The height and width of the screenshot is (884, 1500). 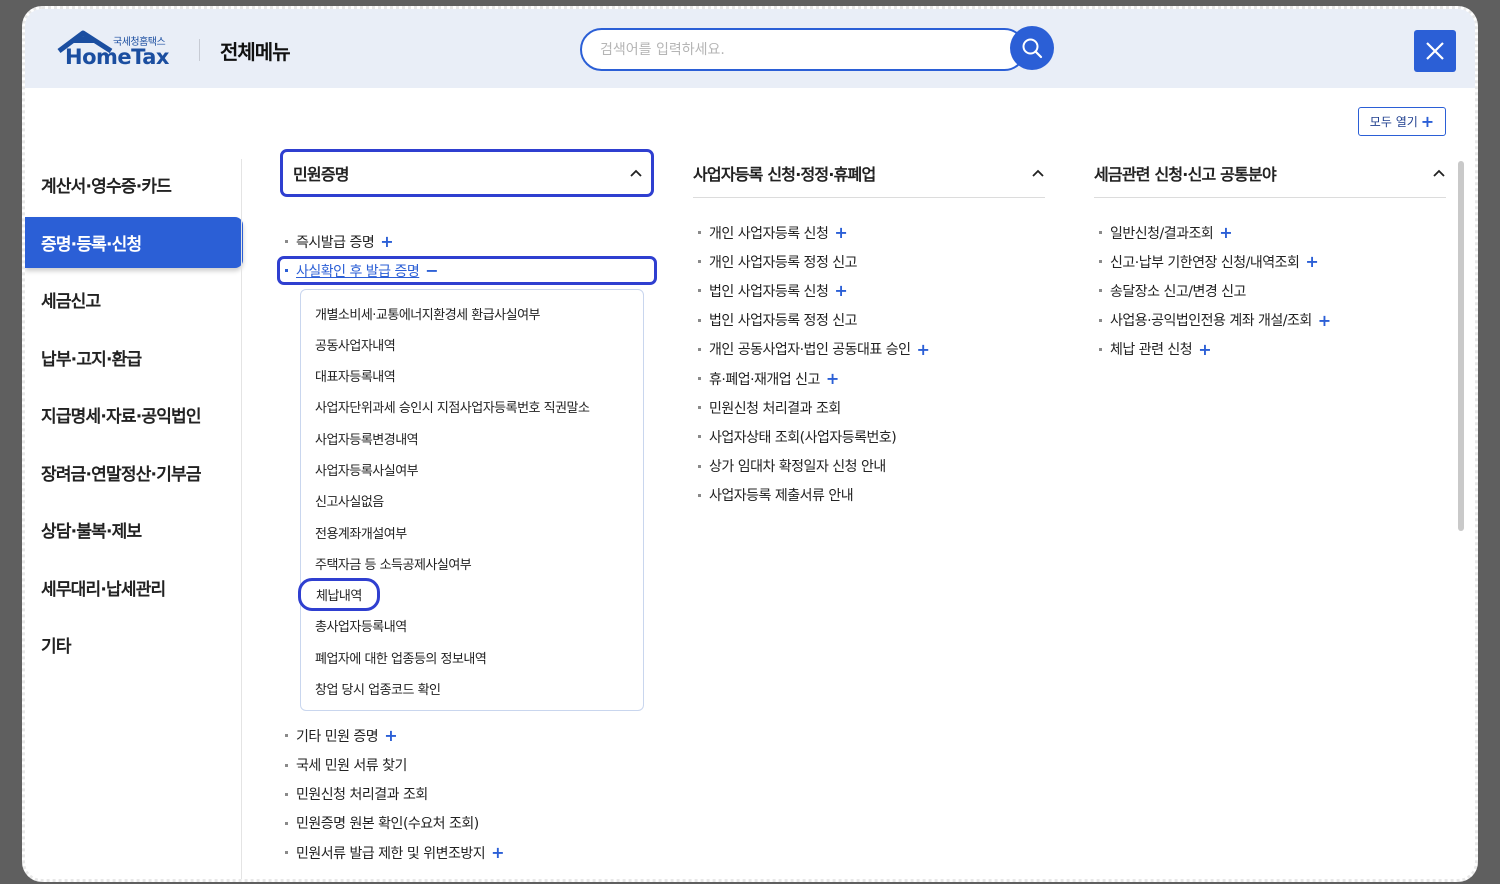 I want to click on menu-item: 개인 사업자등록 신청 +, so click(x=869, y=232).